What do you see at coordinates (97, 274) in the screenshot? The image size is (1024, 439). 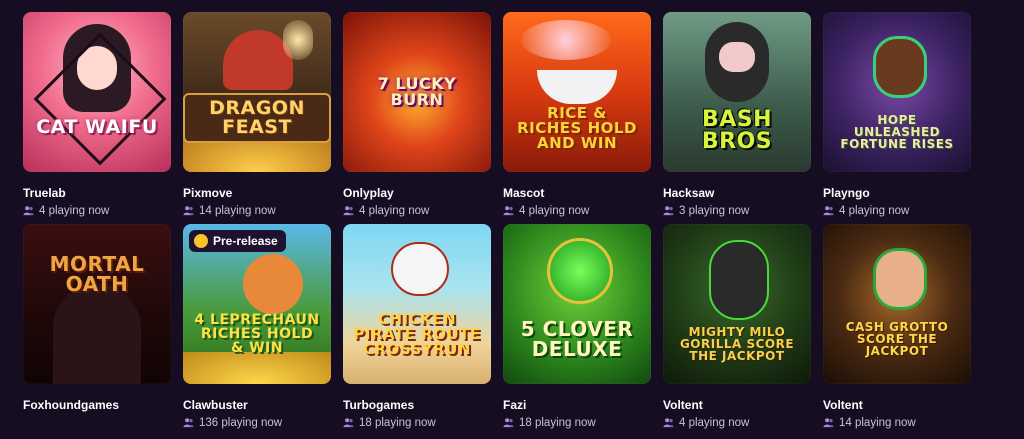 I see `game-title-art: MORTAL OATH` at bounding box center [97, 274].